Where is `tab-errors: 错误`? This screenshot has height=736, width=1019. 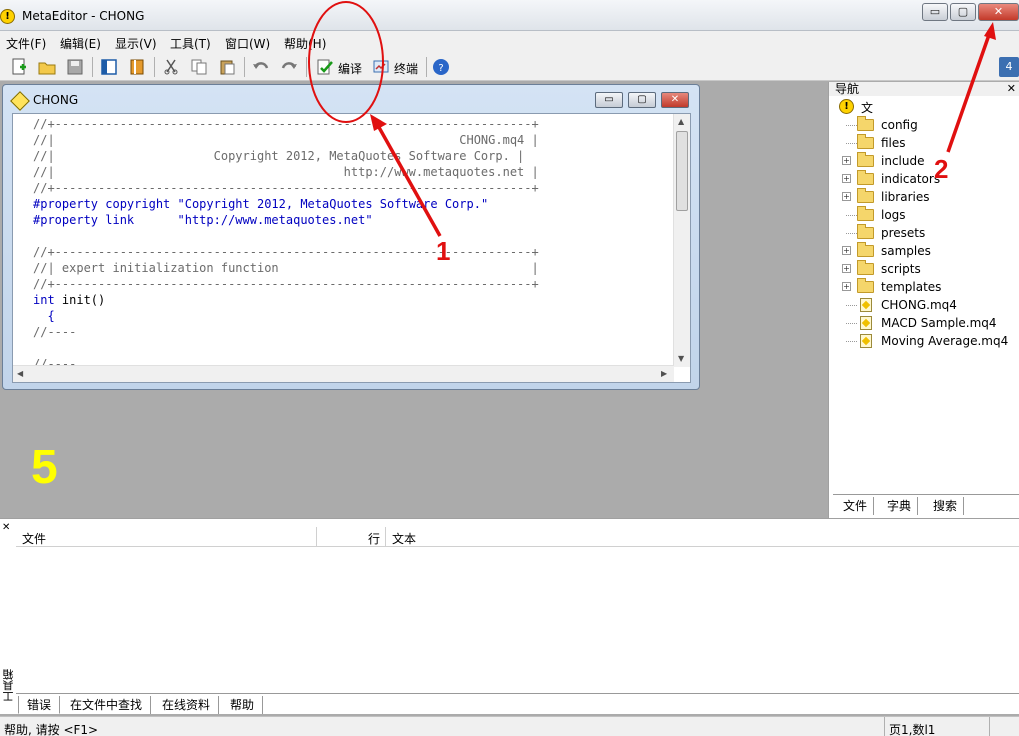 tab-errors: 错误 is located at coordinates (39, 705).